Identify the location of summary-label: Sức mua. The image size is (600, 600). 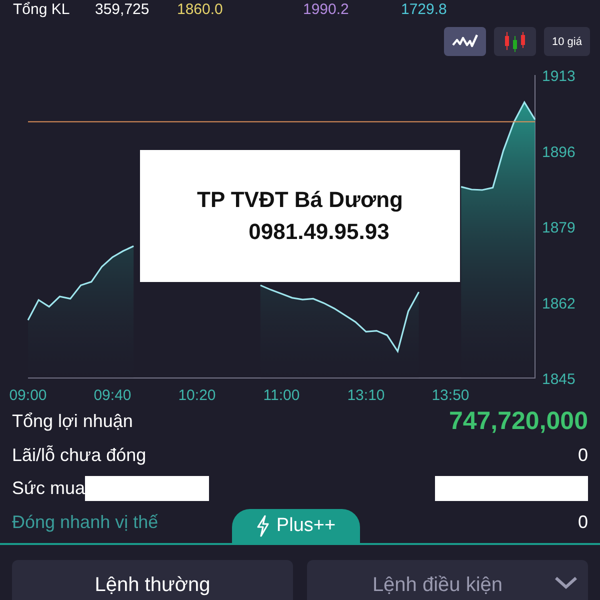
(49, 489).